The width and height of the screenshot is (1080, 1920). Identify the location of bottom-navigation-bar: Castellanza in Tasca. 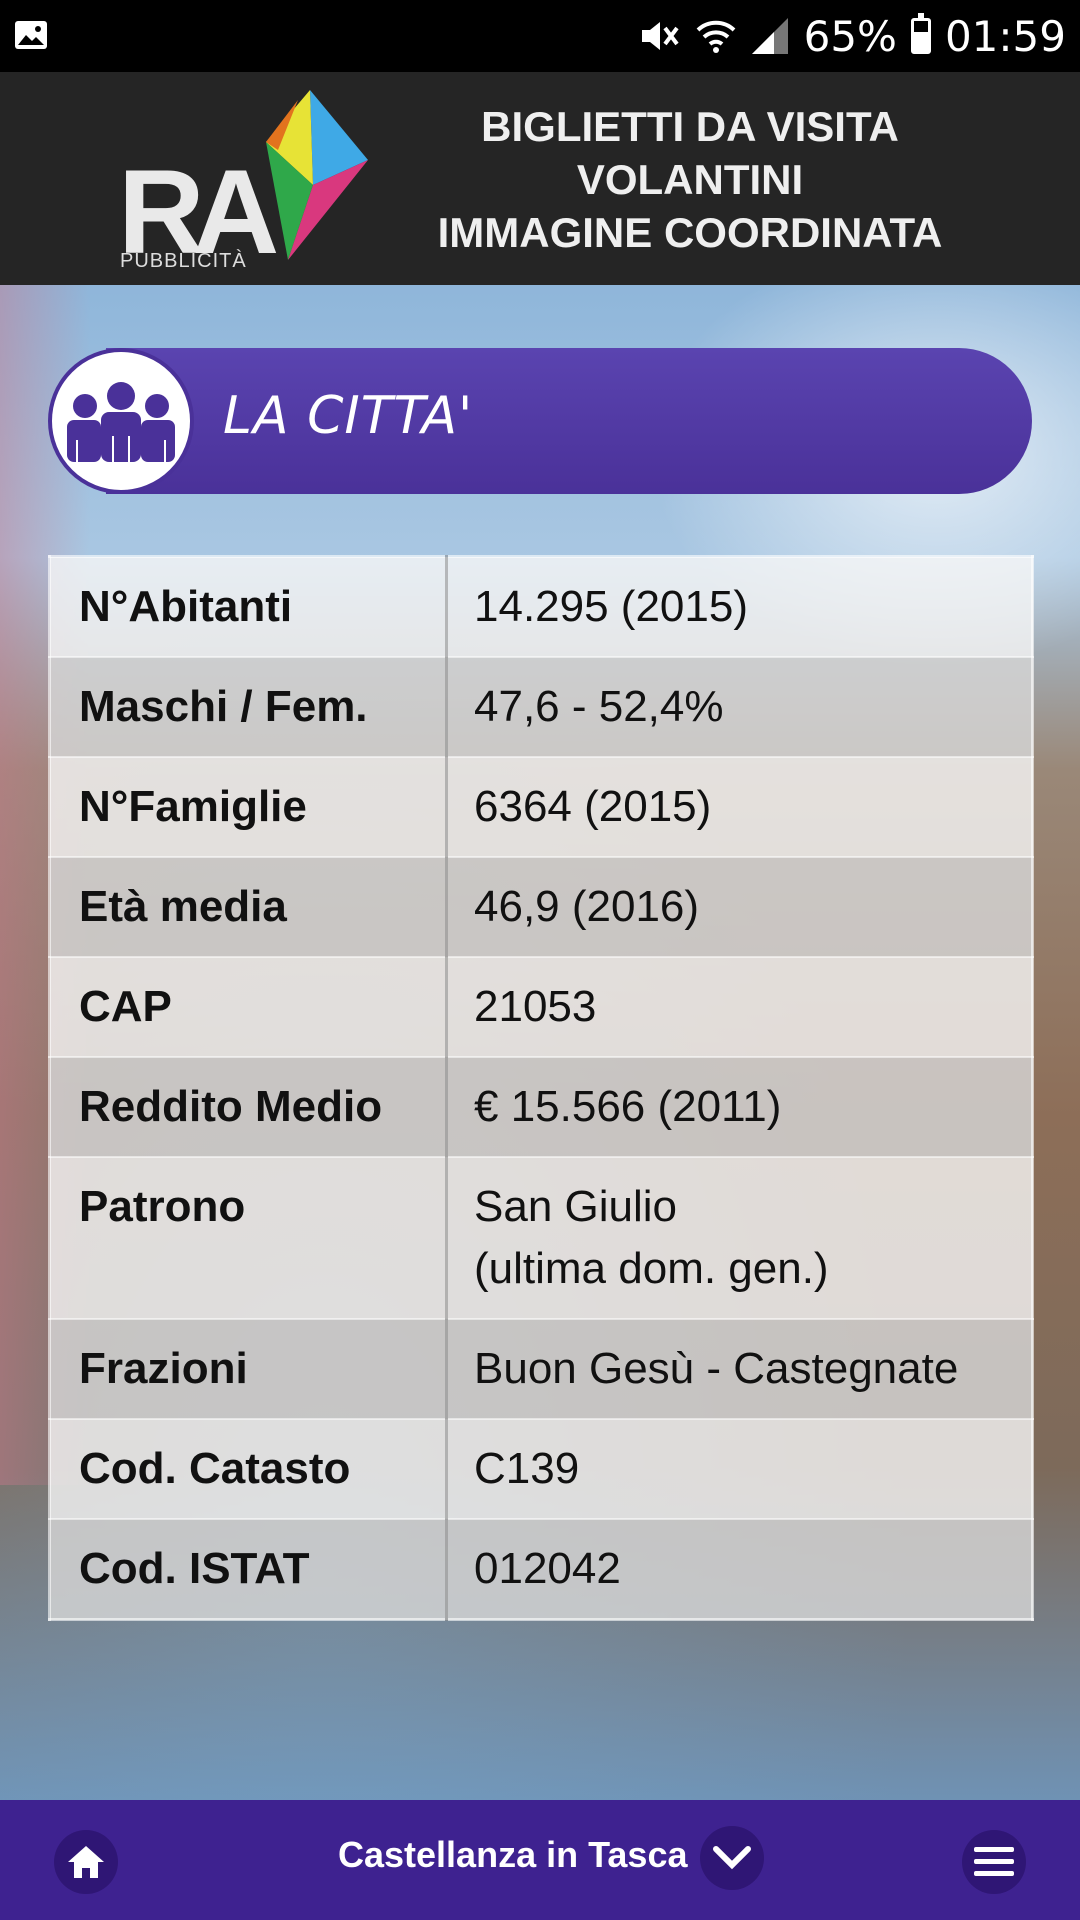
(540, 1860).